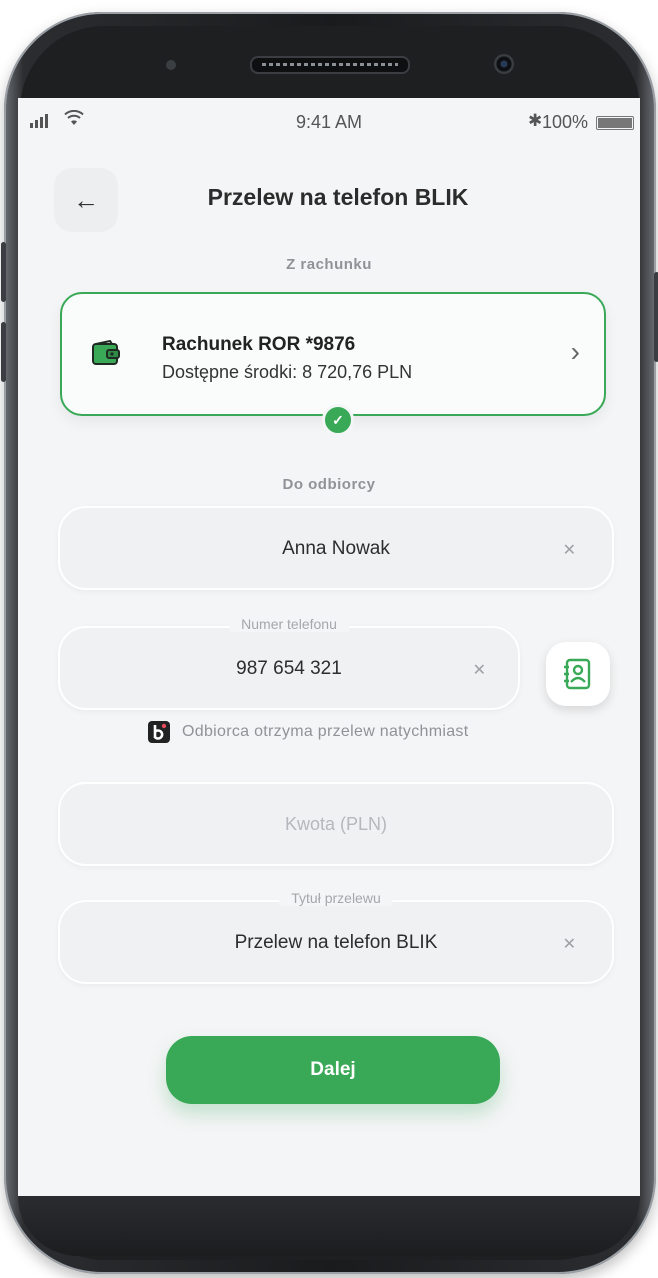  I want to click on contacts-button, so click(578, 674).